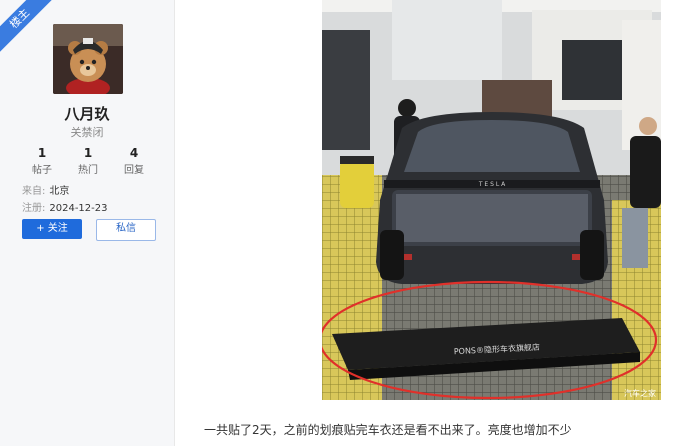 Image resolution: width=700 pixels, height=446 pixels. Describe the element at coordinates (59, 191) in the screenshot. I see `location-value: 北京` at that location.